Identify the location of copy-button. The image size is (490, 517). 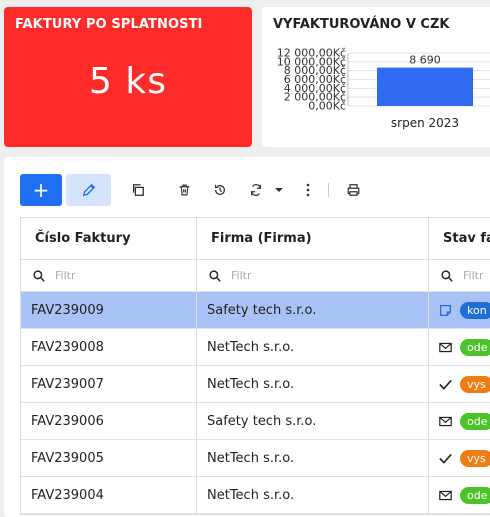
(138, 190).